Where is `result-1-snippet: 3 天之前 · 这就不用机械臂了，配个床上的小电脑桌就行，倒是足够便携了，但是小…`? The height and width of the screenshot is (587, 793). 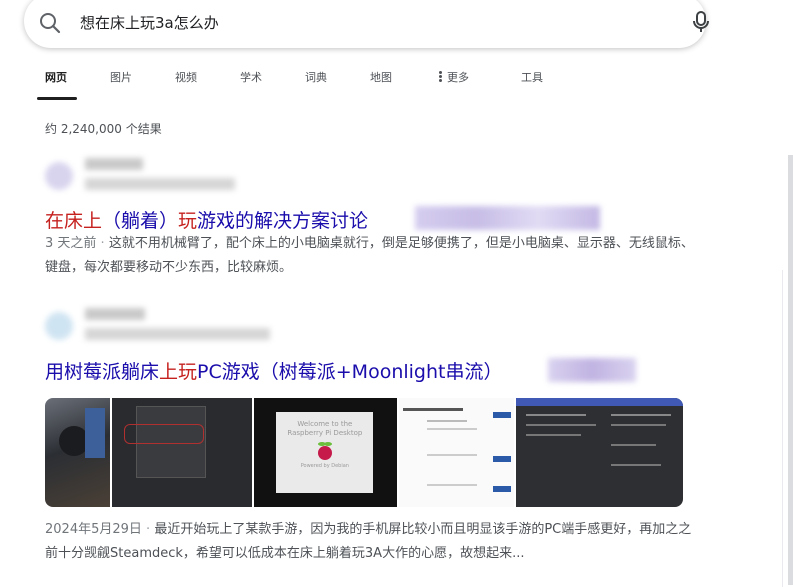 result-1-snippet: 3 天之前 · 这就不用机械臂了，配个床上的小电脑桌就行，倒是足够便携了，但是小… is located at coordinates (369, 255).